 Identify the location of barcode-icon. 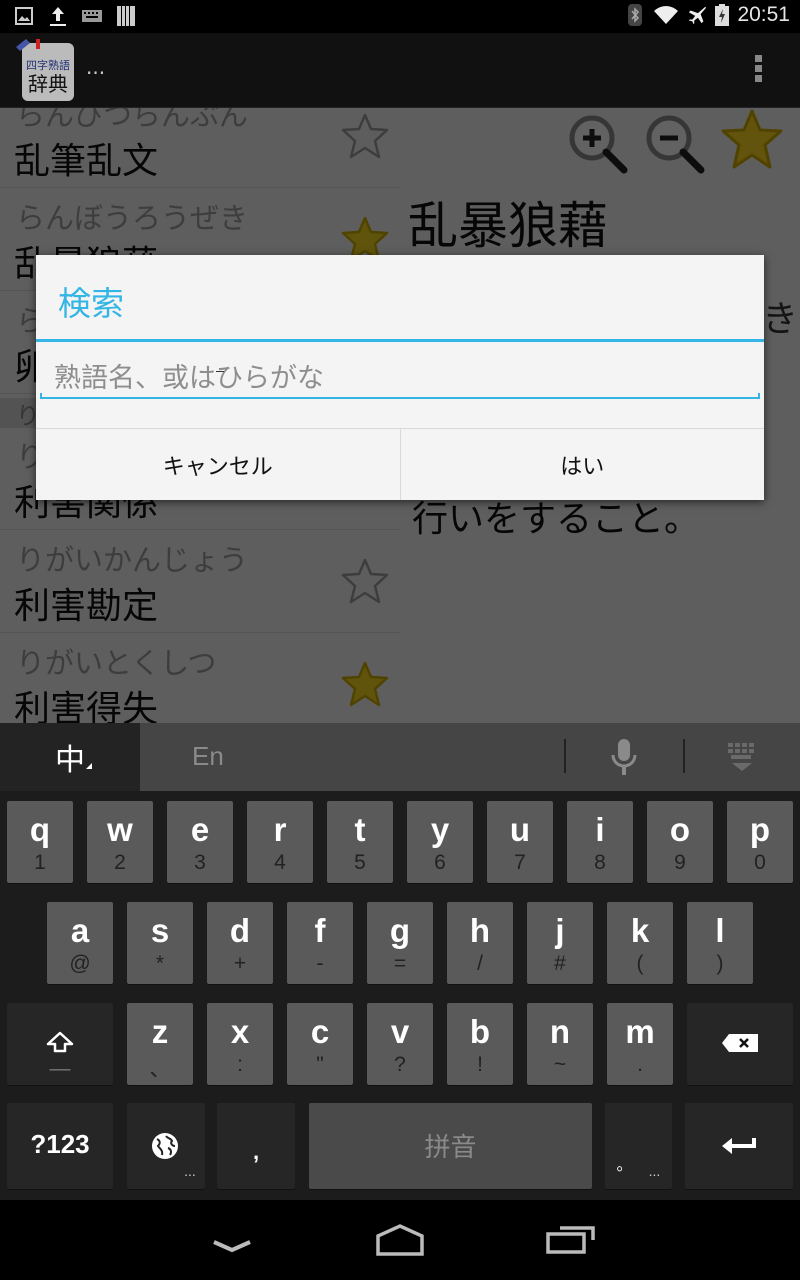
(126, 16).